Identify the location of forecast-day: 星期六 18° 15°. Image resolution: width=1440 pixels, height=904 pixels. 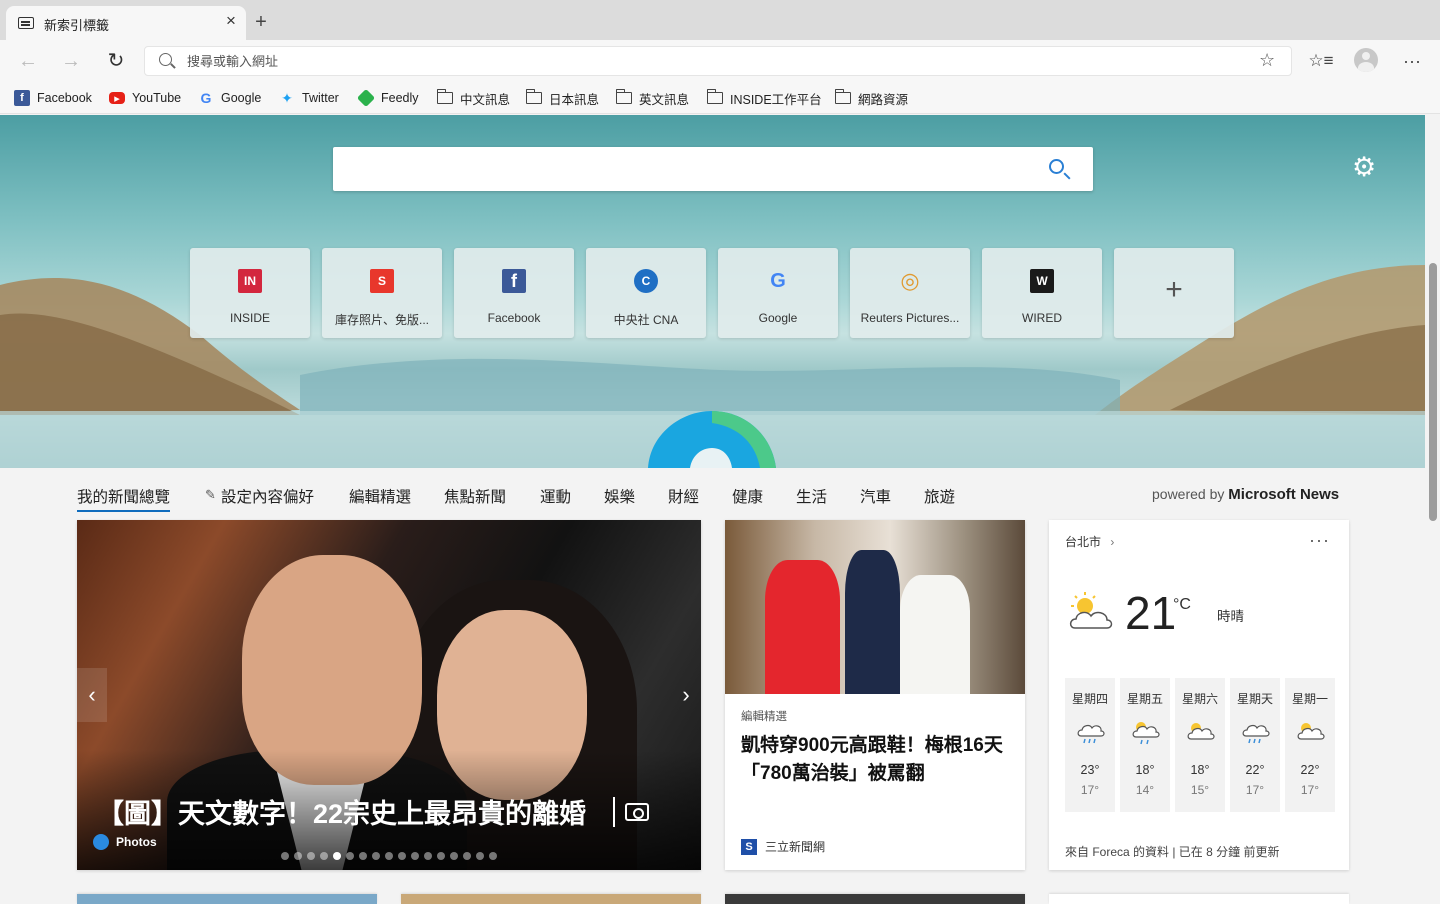
(1200, 745).